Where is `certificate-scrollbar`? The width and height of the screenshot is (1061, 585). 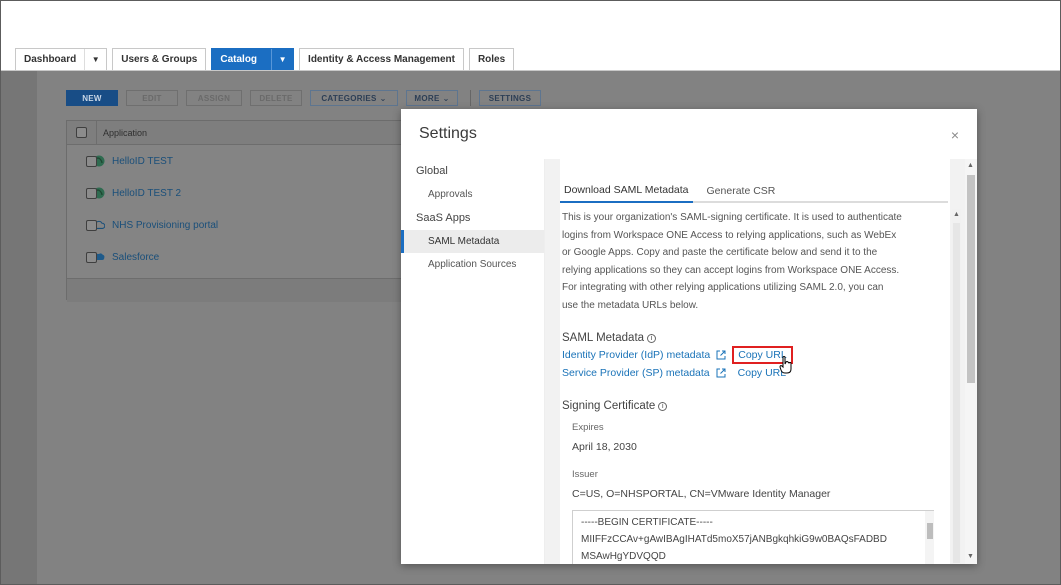 certificate-scrollbar is located at coordinates (929, 537).